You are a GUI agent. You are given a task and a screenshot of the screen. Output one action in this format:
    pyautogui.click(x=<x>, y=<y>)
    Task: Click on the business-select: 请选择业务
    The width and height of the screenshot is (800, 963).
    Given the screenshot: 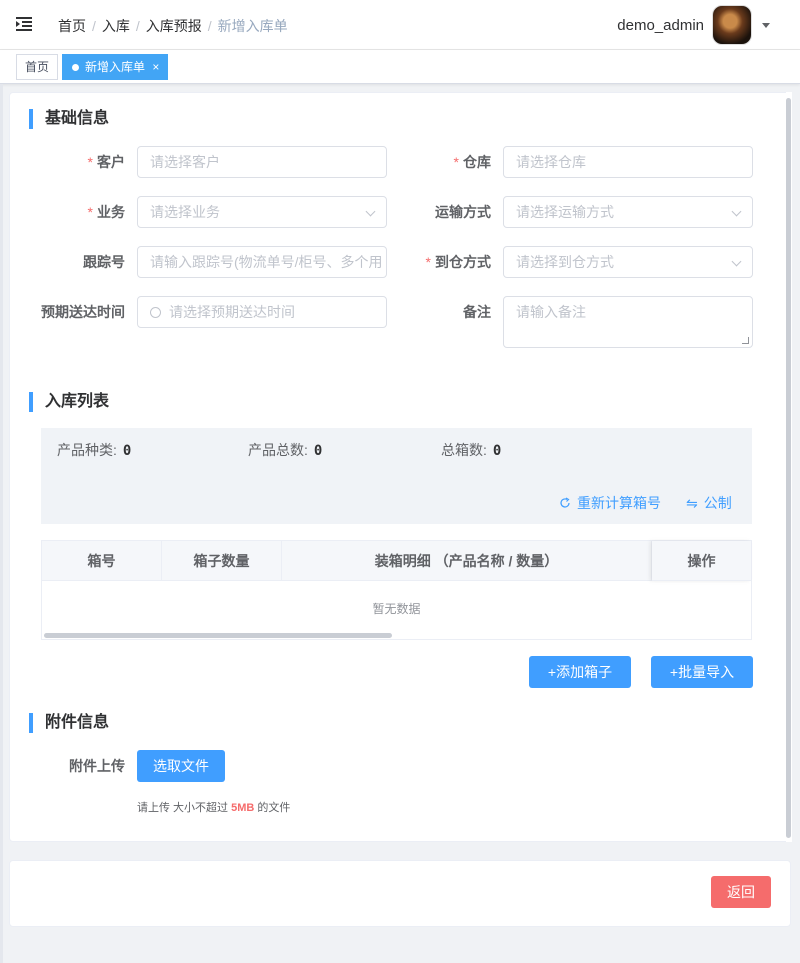 What is the action you would take?
    pyautogui.click(x=262, y=212)
    